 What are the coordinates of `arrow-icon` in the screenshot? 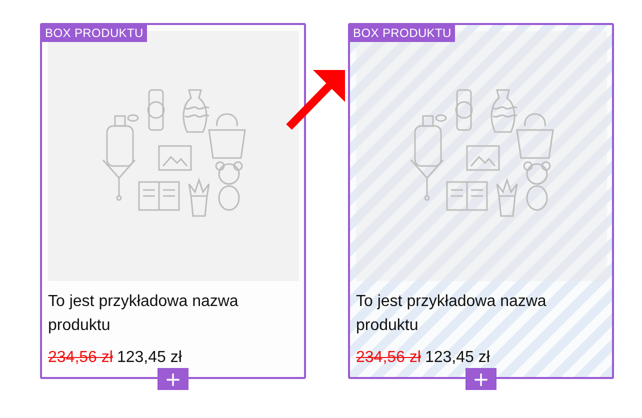 It's located at (316, 99).